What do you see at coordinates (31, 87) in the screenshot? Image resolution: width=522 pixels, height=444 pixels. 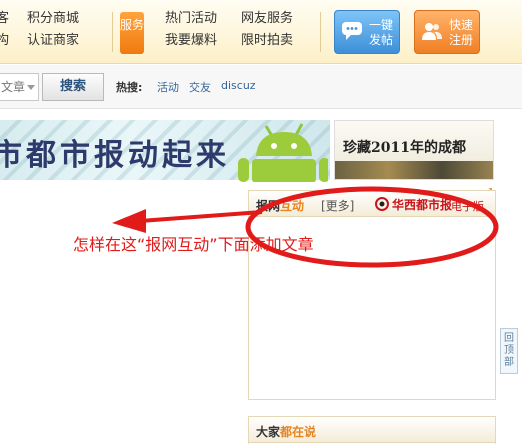 I see `chevron-down-icon` at bounding box center [31, 87].